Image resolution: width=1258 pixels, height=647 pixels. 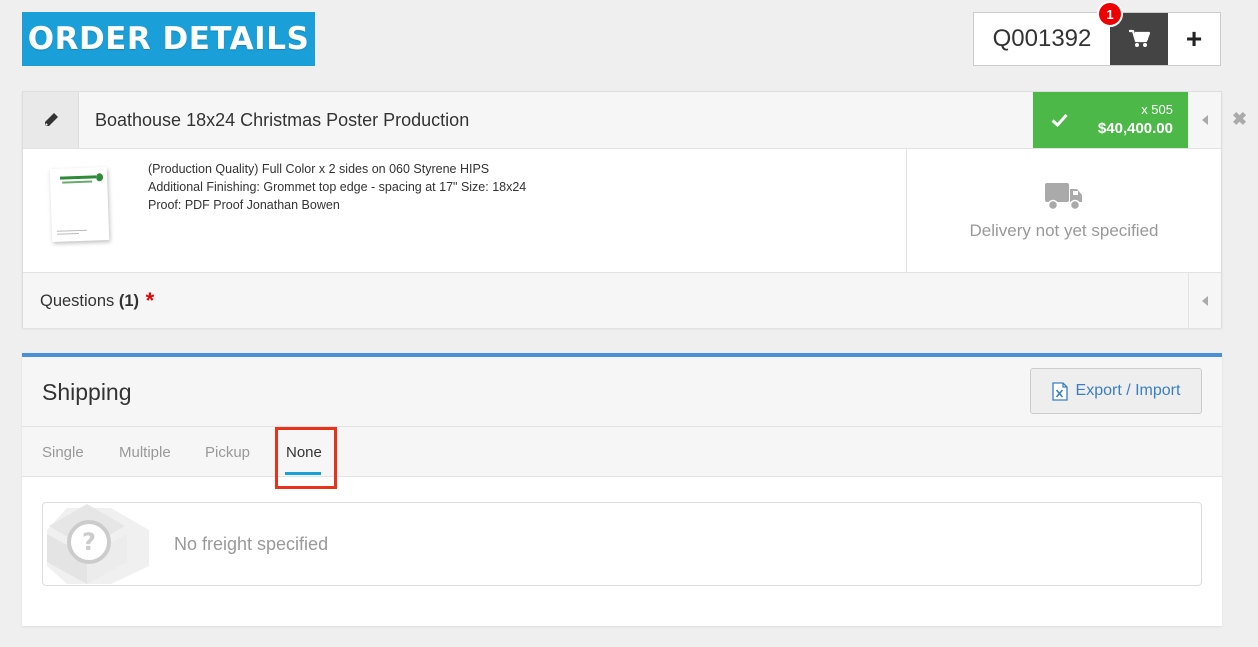 What do you see at coordinates (1042, 39) in the screenshot?
I see `quote-number: Q001392` at bounding box center [1042, 39].